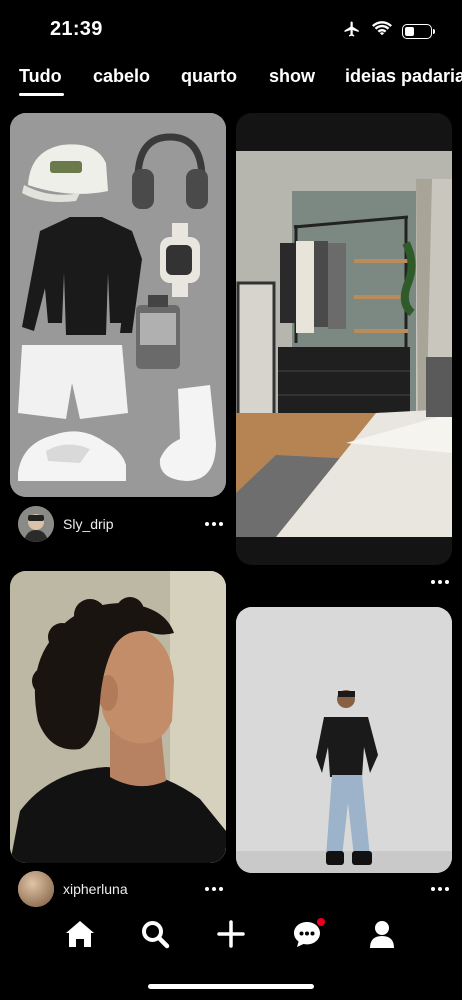 Image resolution: width=462 pixels, height=1000 pixels. I want to click on bottom-navigation, so click(231, 938).